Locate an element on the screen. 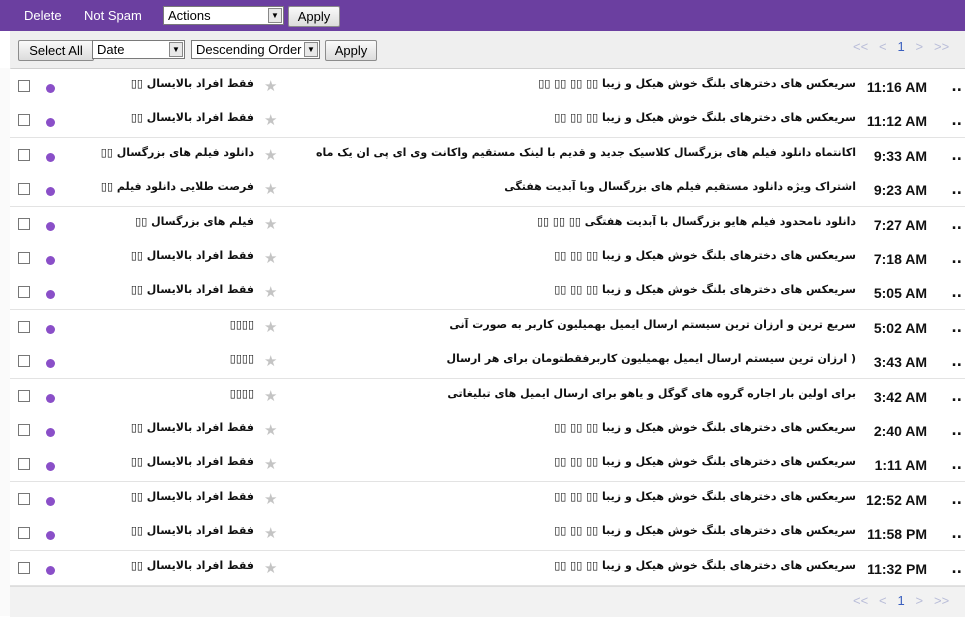 The width and height of the screenshot is (965, 617). actions-select: Actions ▼ is located at coordinates (223, 15).